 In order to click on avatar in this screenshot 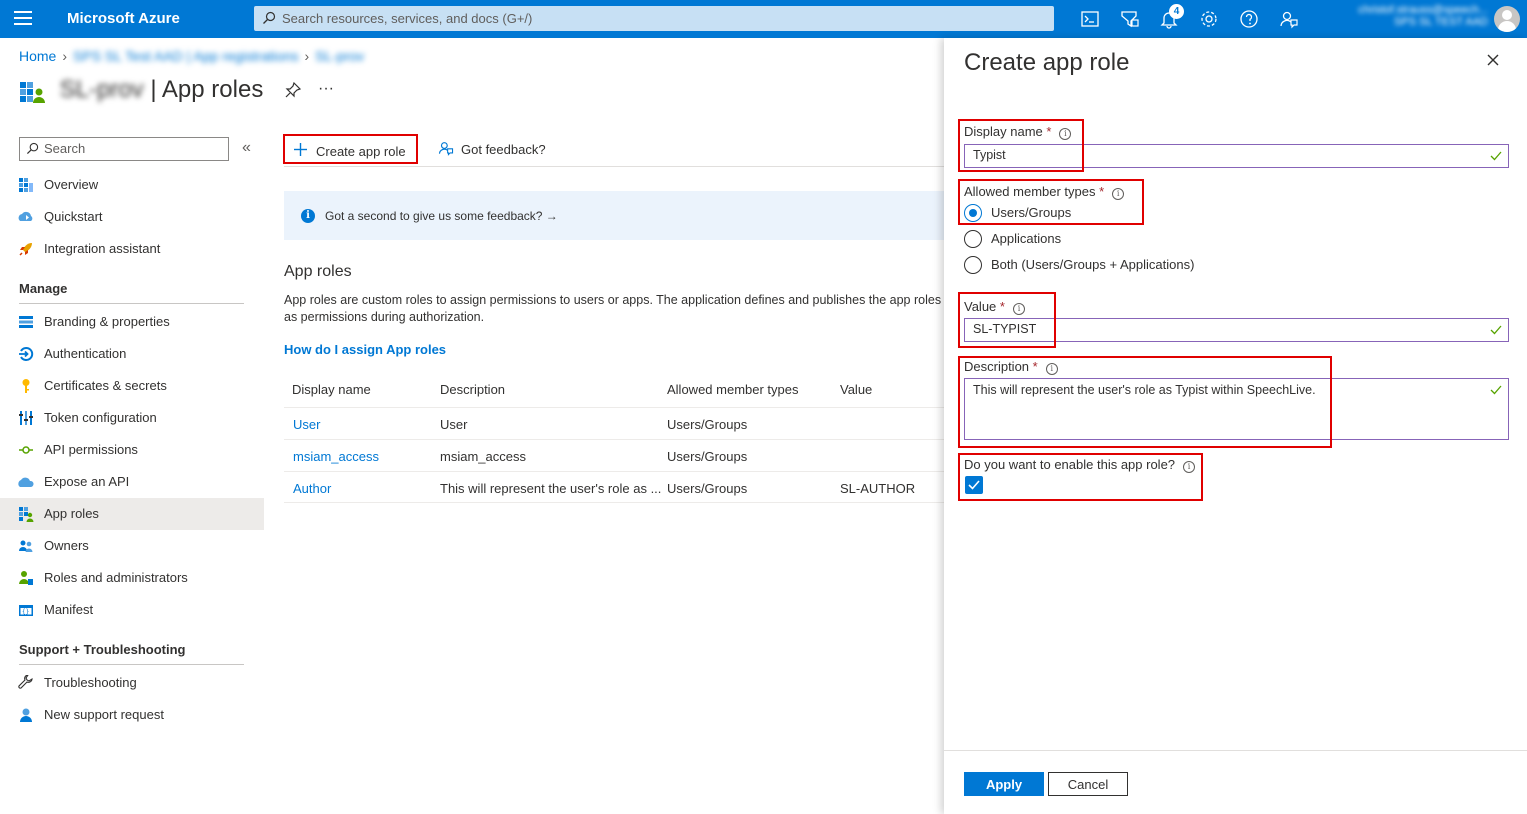, I will do `click(1507, 19)`.